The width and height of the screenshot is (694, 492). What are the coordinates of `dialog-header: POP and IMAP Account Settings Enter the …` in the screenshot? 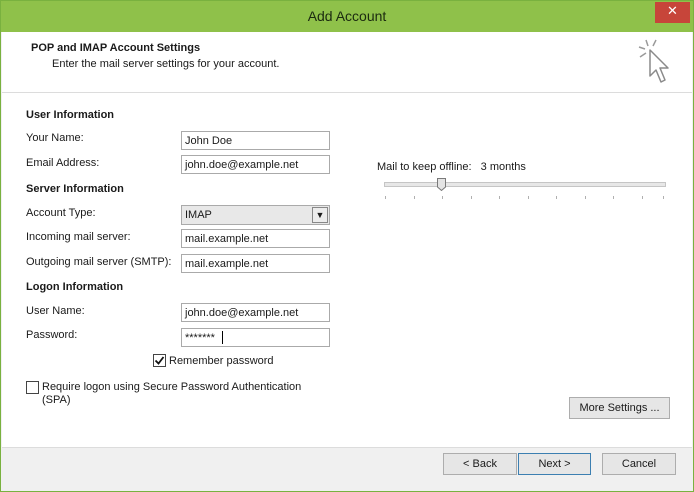 It's located at (347, 62).